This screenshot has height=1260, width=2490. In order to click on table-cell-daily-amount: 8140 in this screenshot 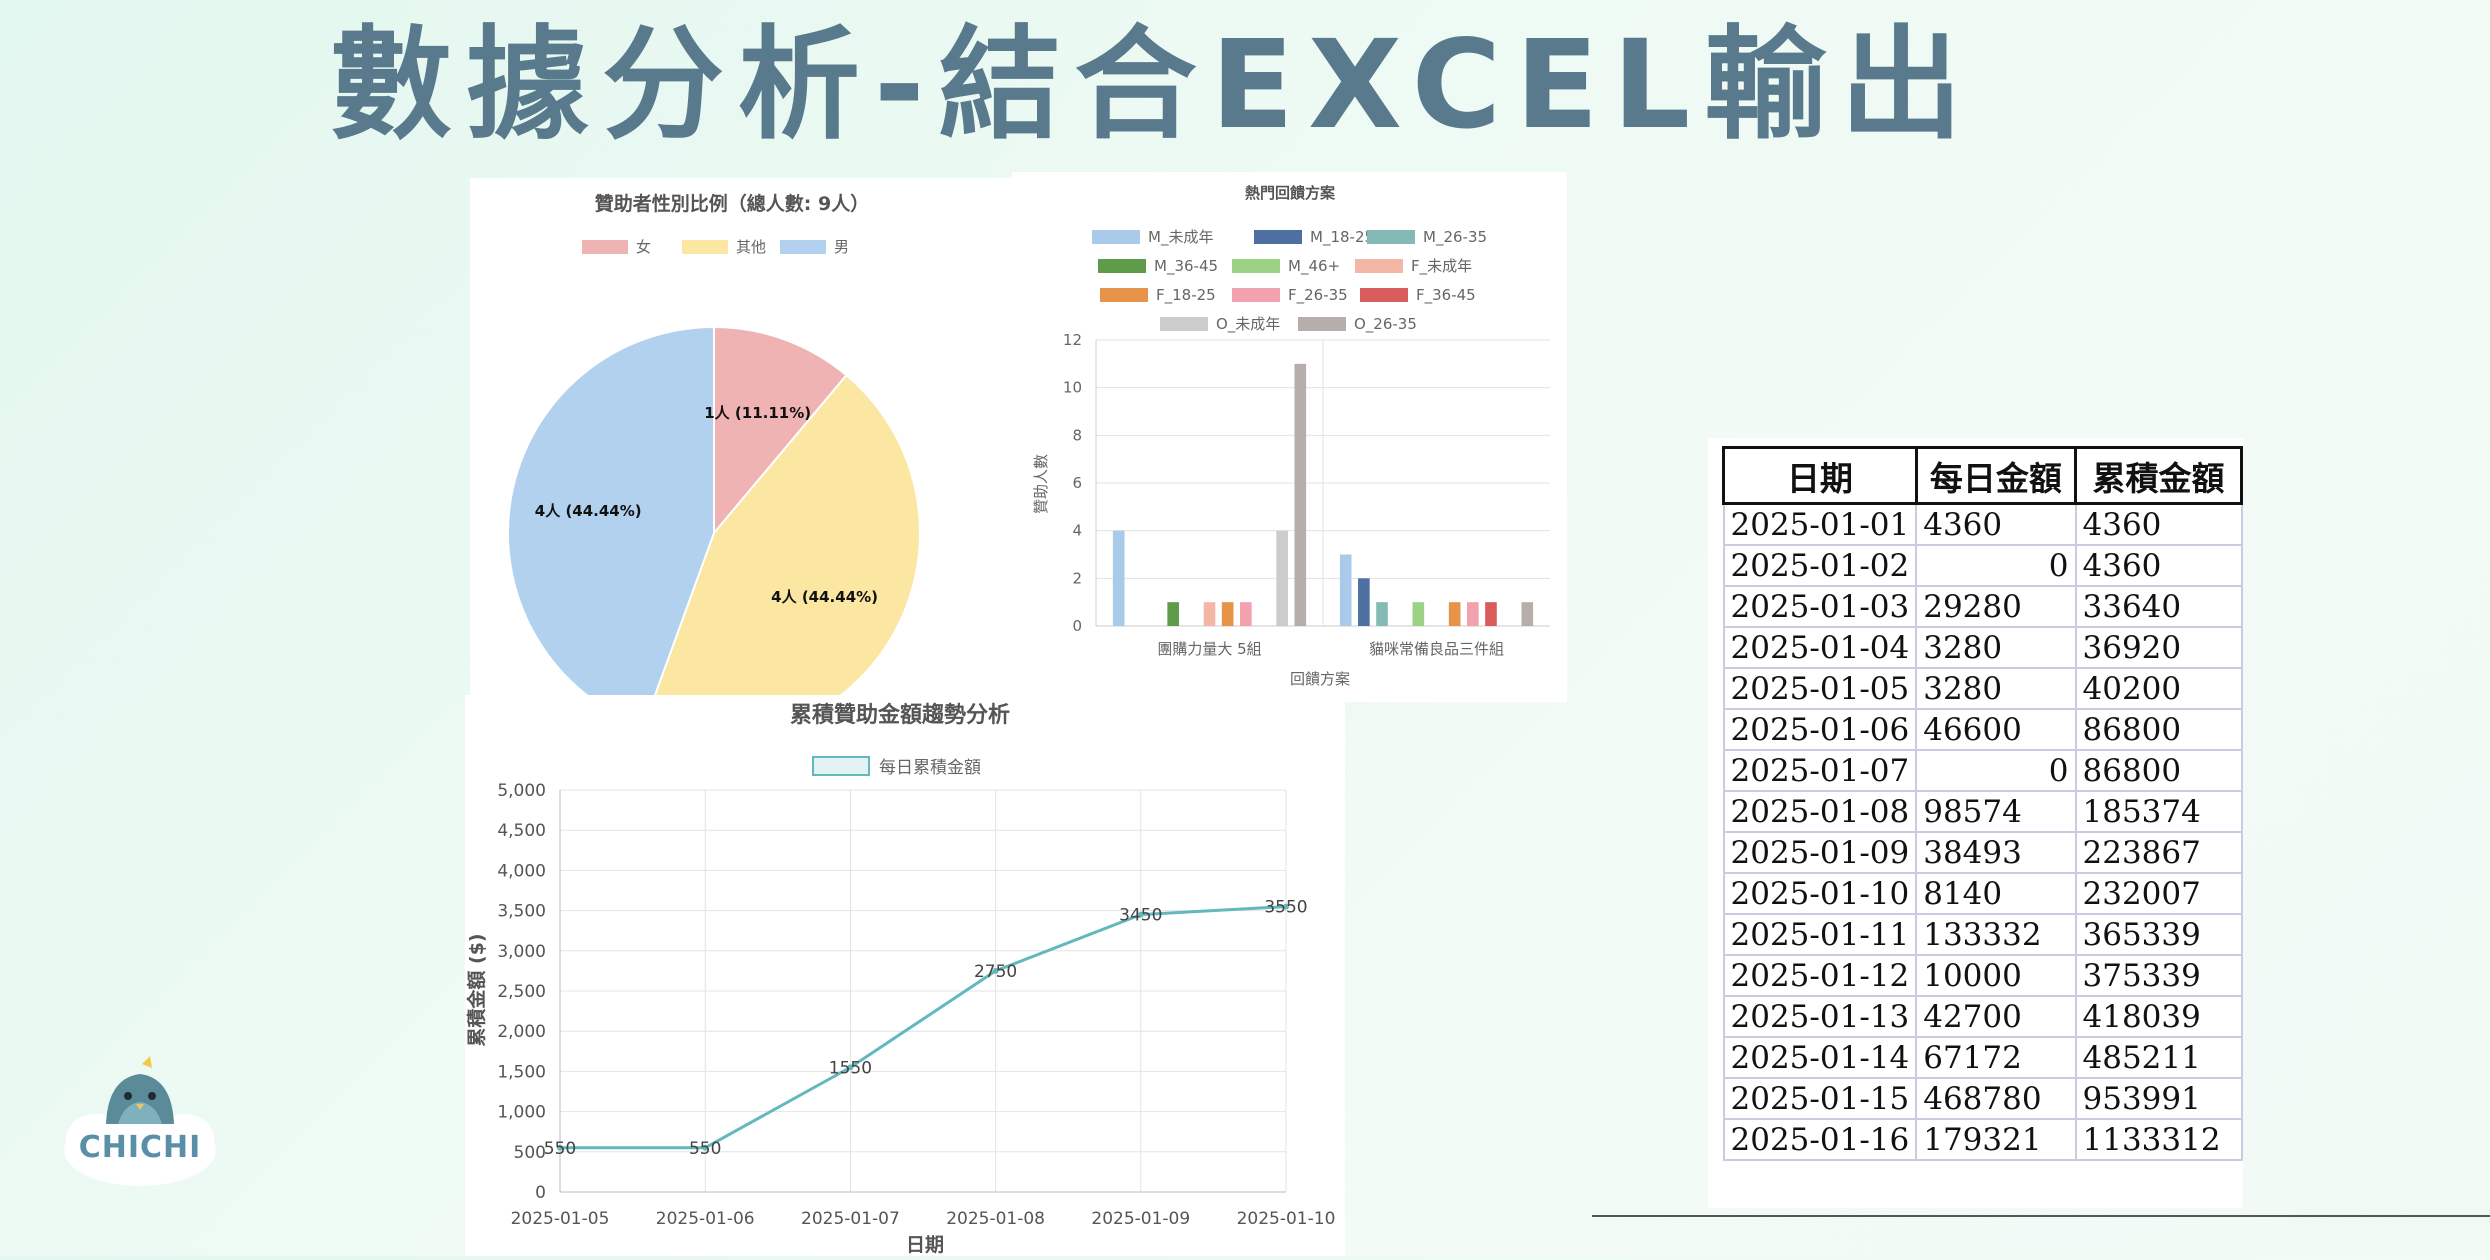, I will do `click(1996, 893)`.